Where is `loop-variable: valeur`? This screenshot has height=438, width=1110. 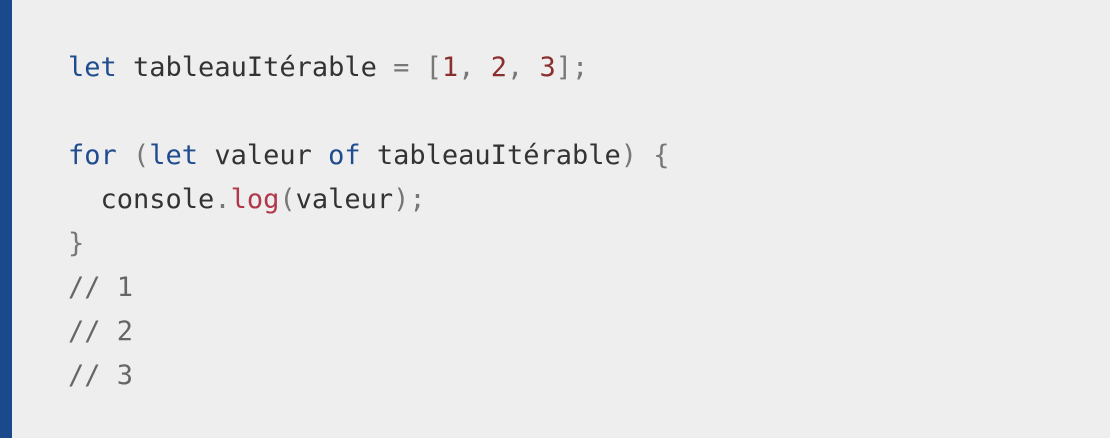 loop-variable: valeur is located at coordinates (263, 155).